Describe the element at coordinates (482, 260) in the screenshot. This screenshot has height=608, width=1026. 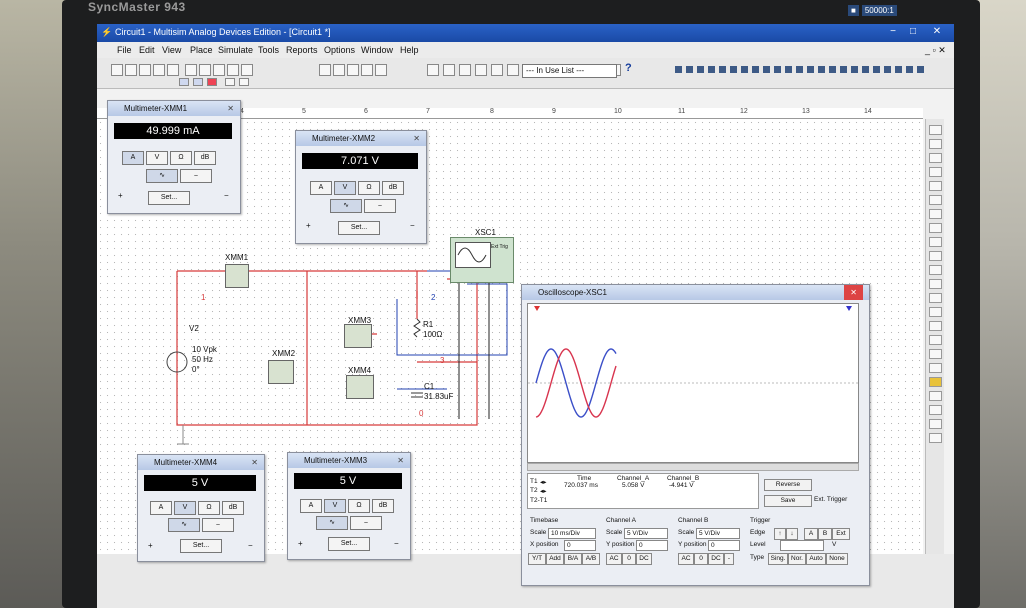
I see `oscilloscope-symbol: Ext Trig` at that location.